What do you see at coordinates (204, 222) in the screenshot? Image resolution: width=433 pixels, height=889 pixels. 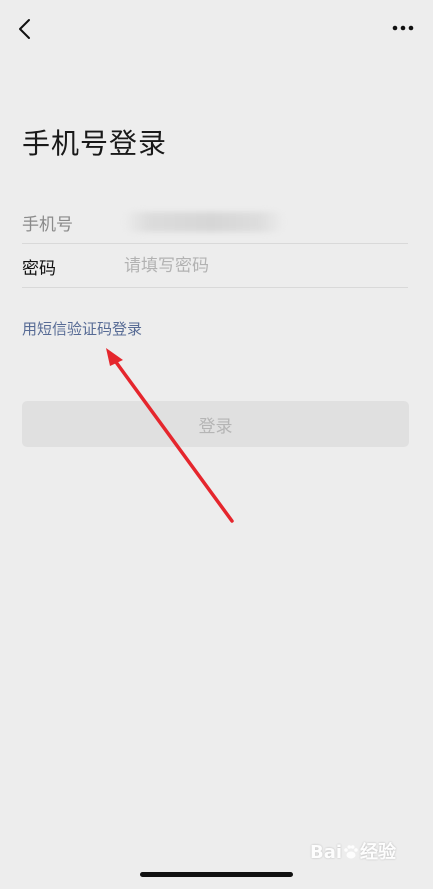 I see `phone-value-blurred` at bounding box center [204, 222].